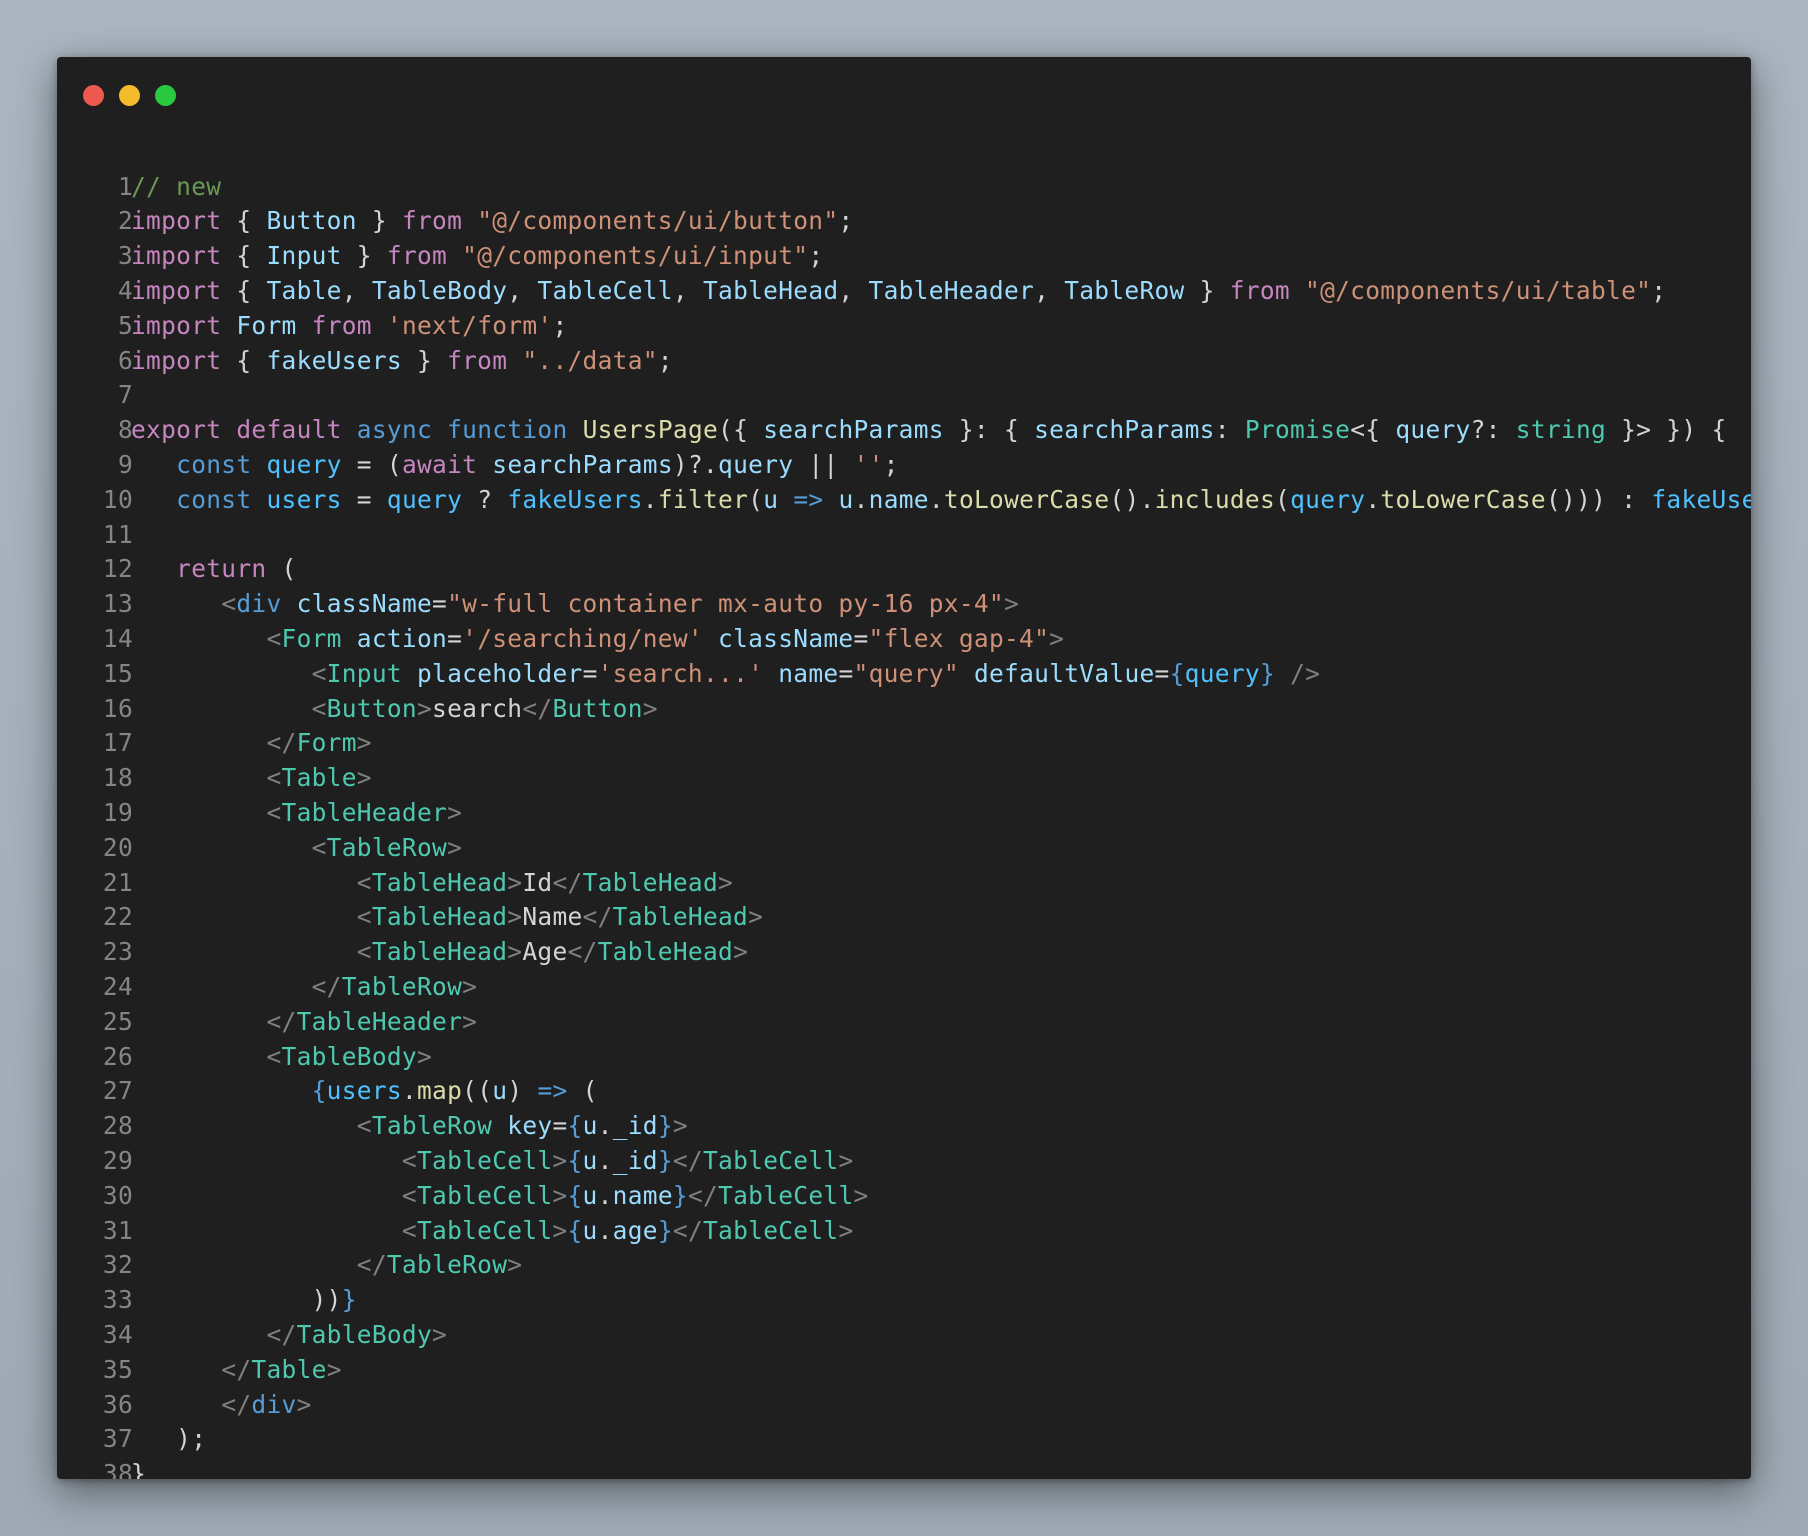 The image size is (1808, 1536). What do you see at coordinates (165, 95) in the screenshot?
I see `maximize-button` at bounding box center [165, 95].